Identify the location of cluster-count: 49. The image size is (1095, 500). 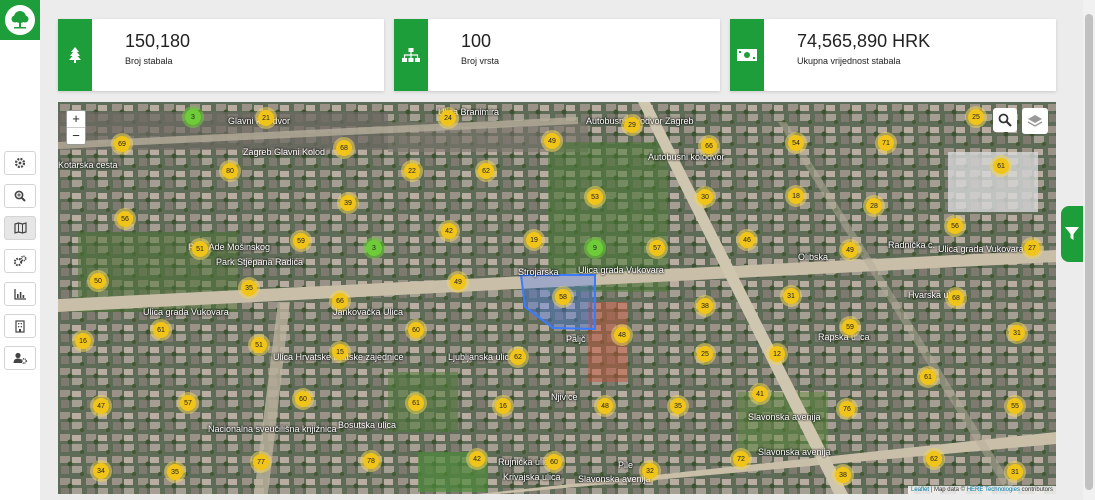
(552, 141).